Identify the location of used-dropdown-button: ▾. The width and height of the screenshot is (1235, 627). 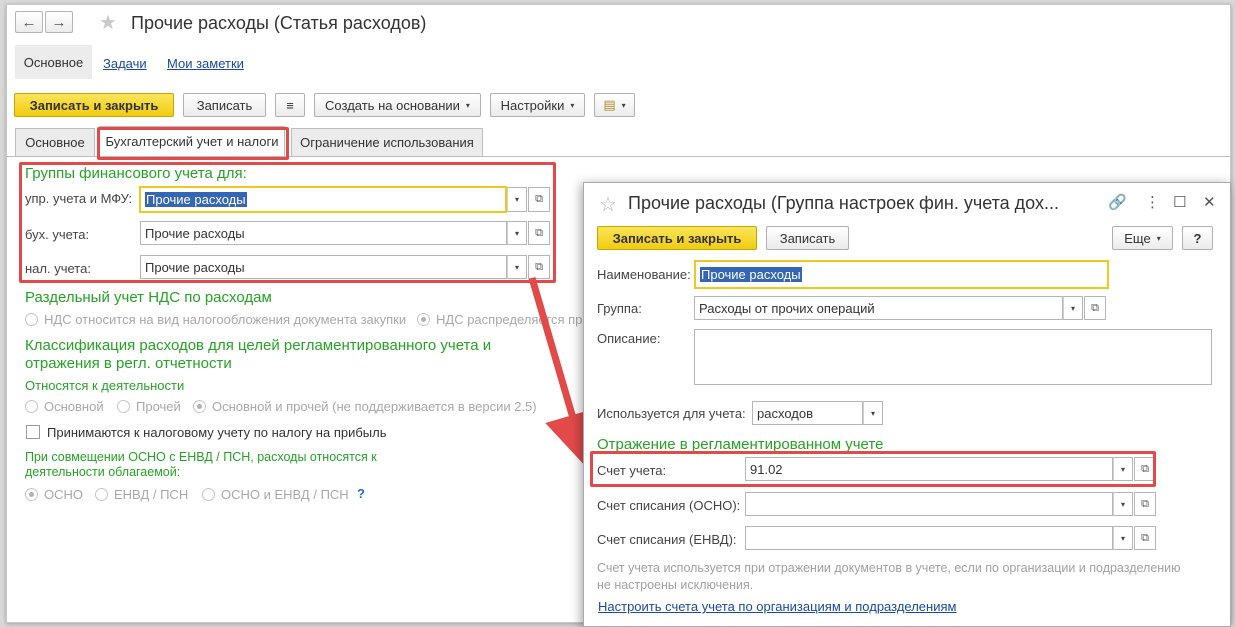
(873, 413).